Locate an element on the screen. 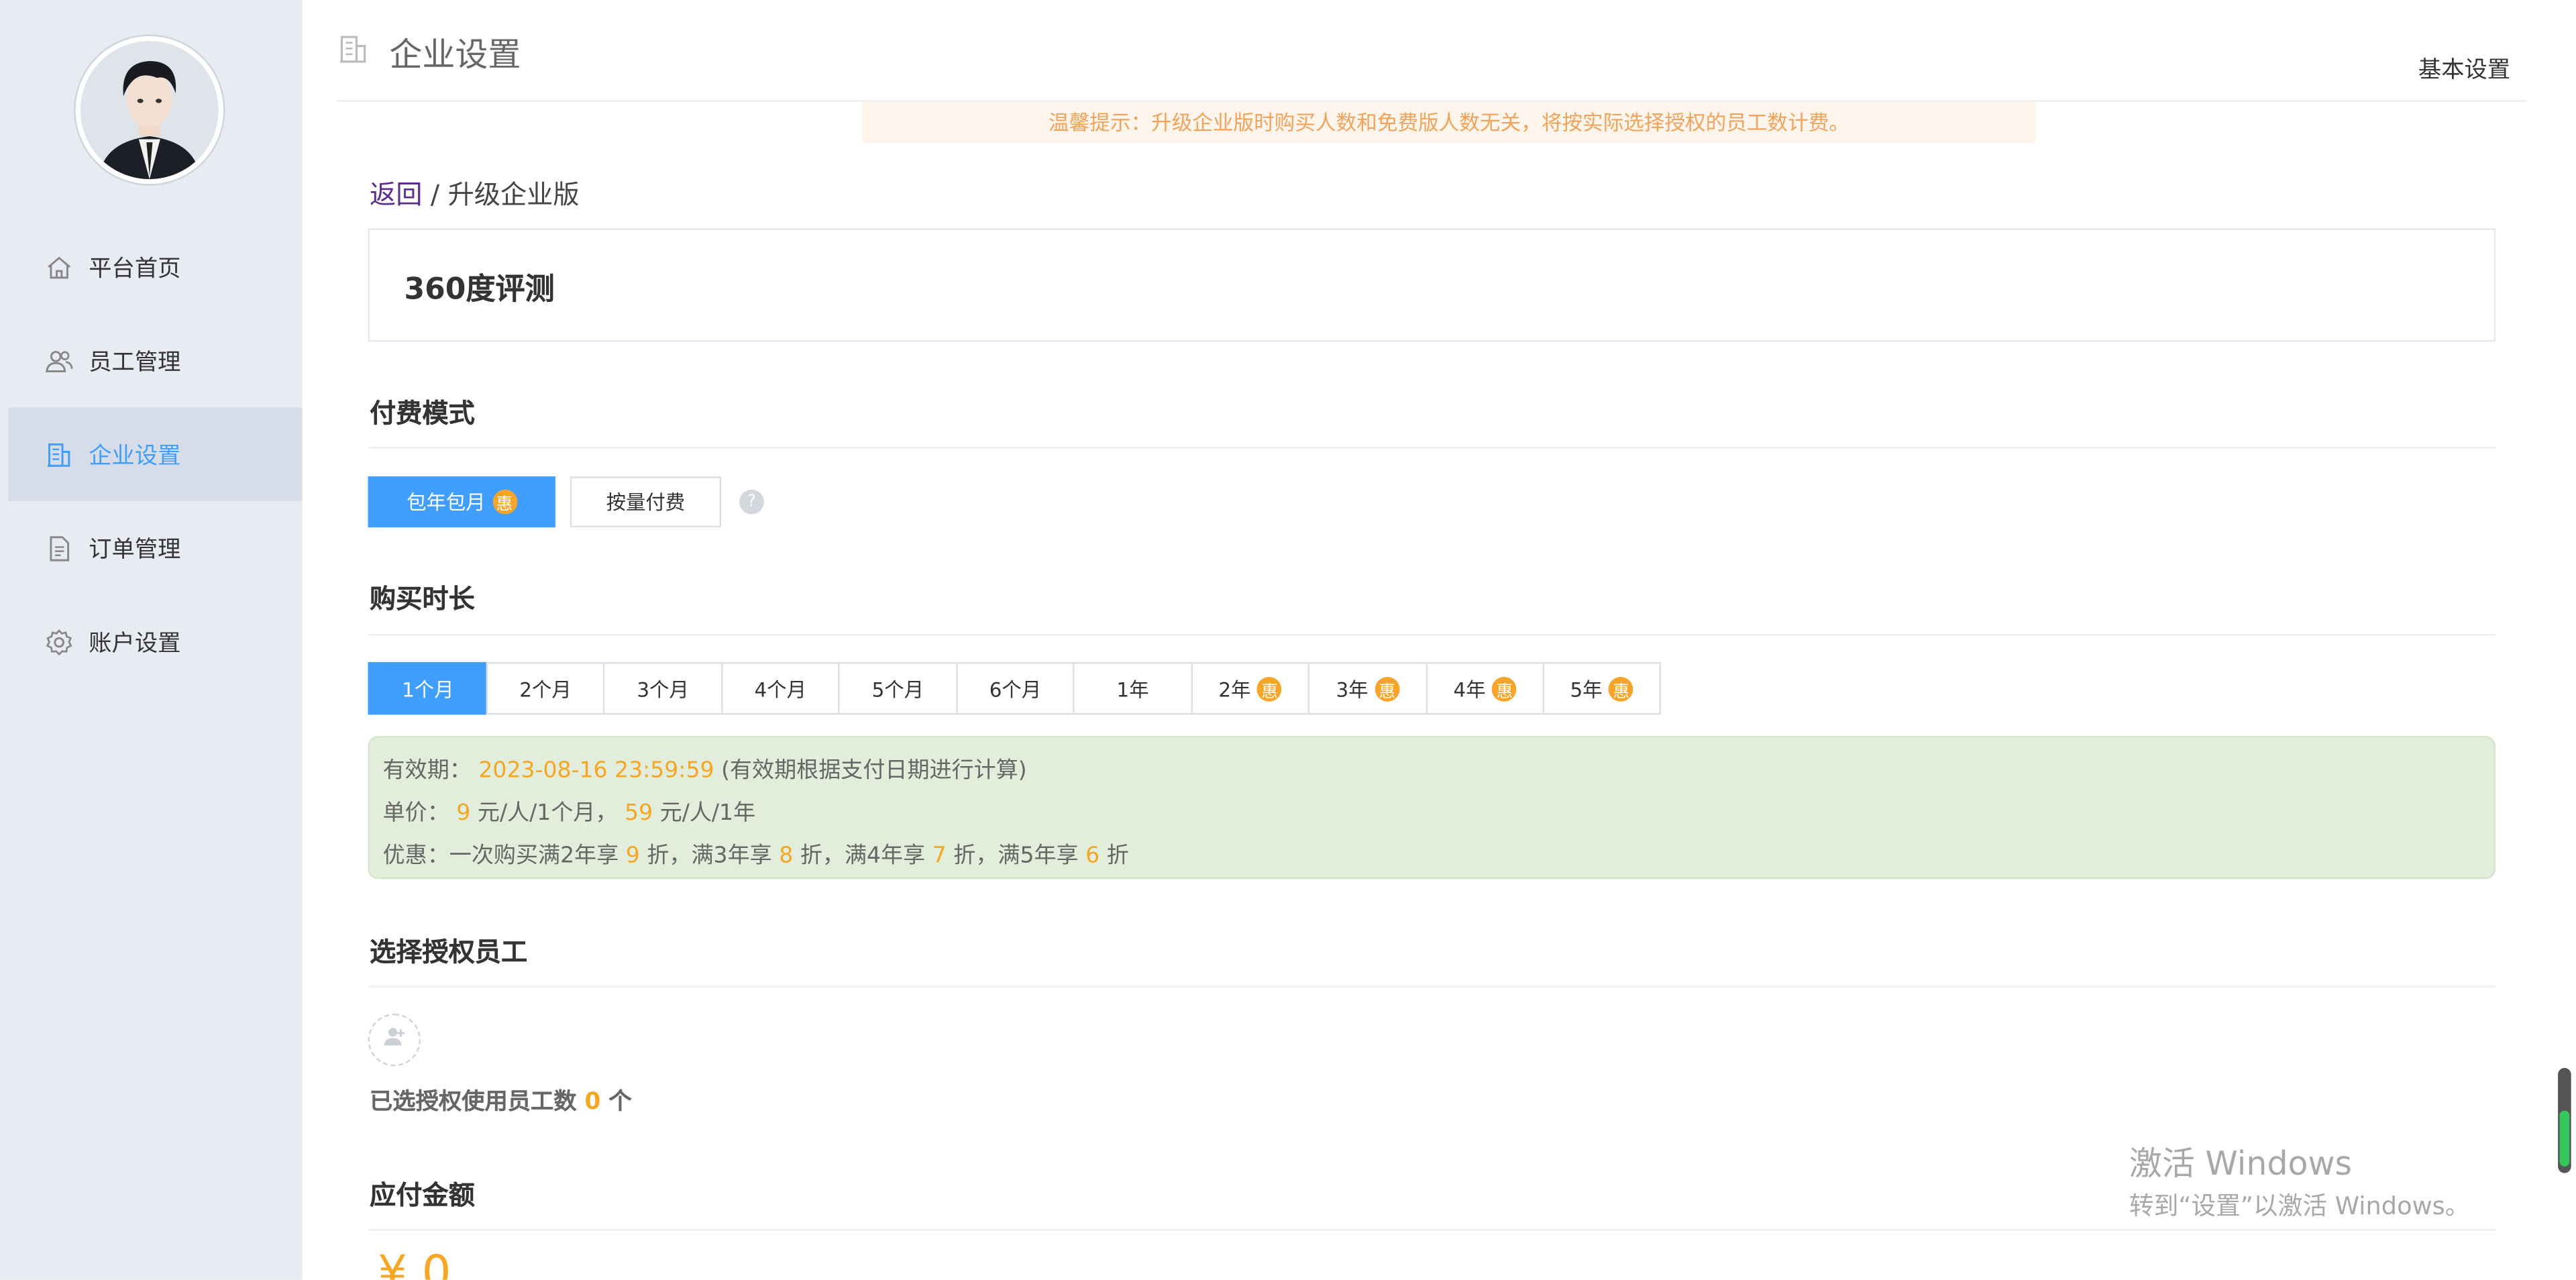  duration-option: 5年惠 is located at coordinates (1601, 688).